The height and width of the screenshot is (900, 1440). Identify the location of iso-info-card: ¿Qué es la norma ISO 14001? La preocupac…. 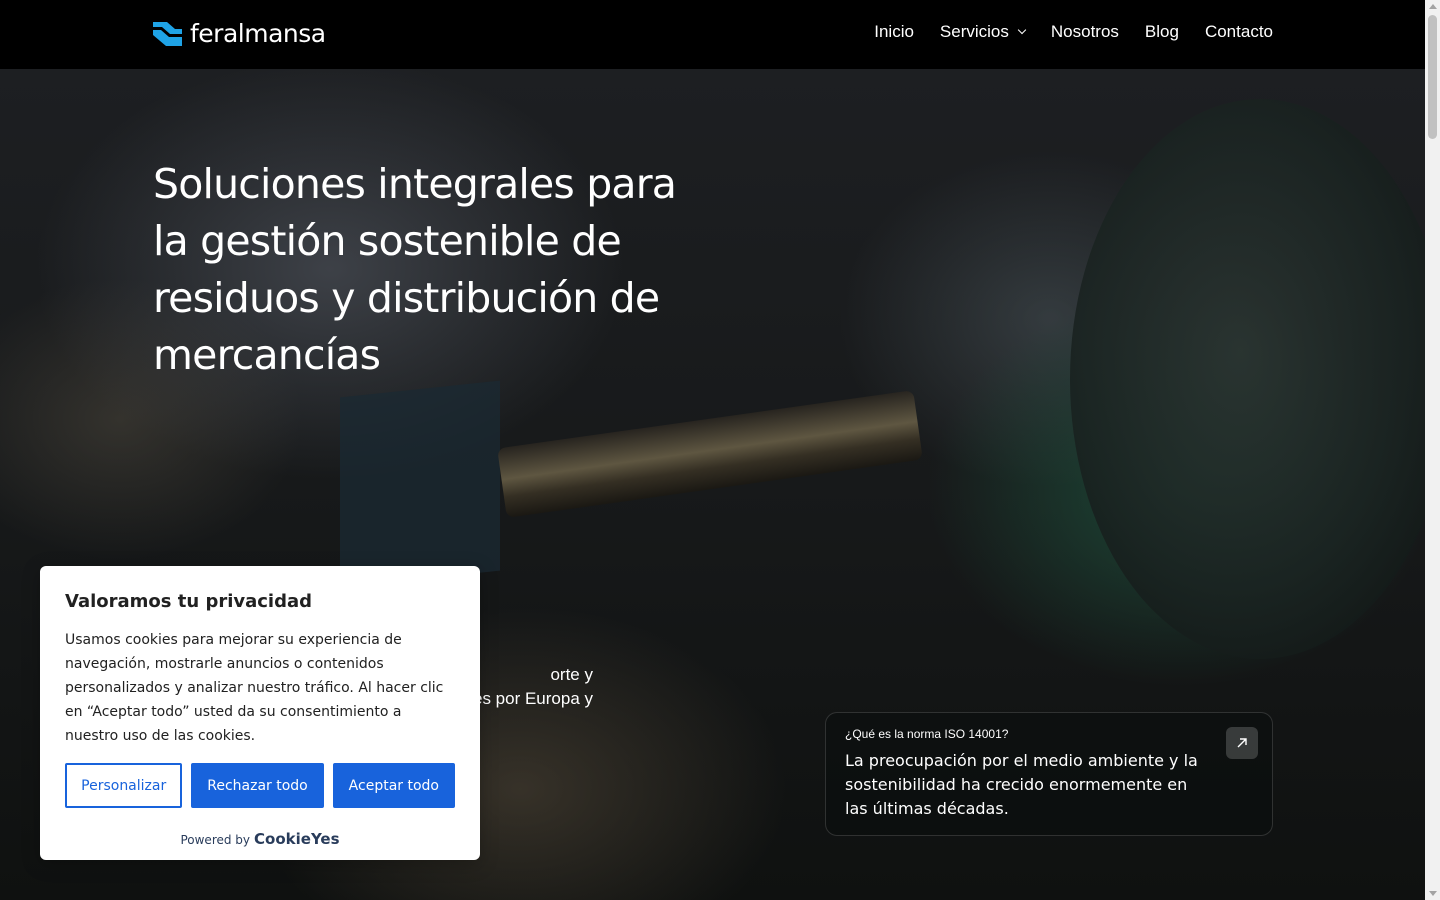
(1049, 774).